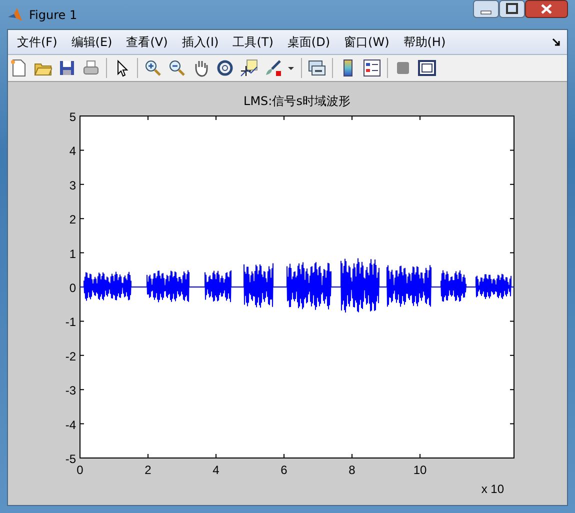 The height and width of the screenshot is (513, 575). I want to click on minimize-icon, so click(486, 9).